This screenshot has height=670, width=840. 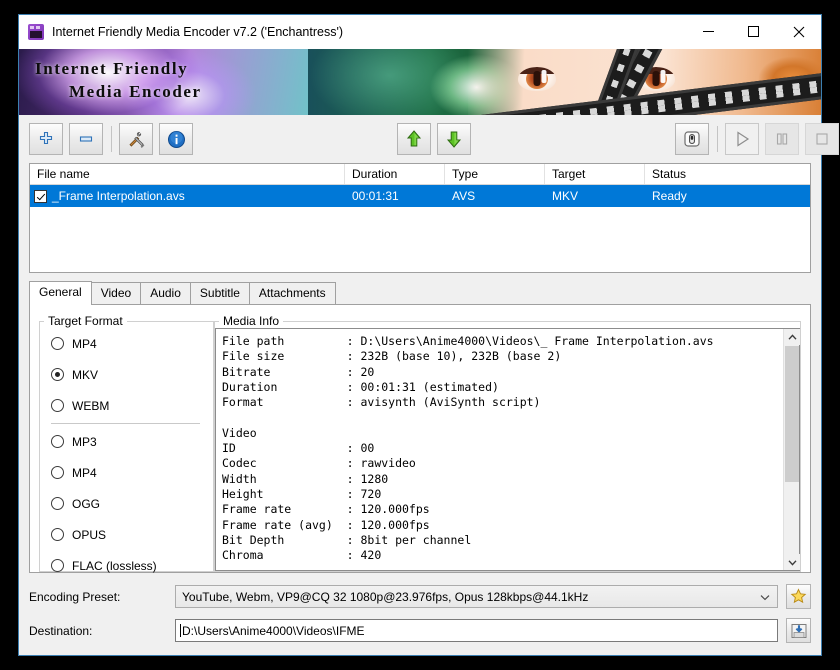 What do you see at coordinates (61, 630) in the screenshot?
I see `destination-label: Destination:` at bounding box center [61, 630].